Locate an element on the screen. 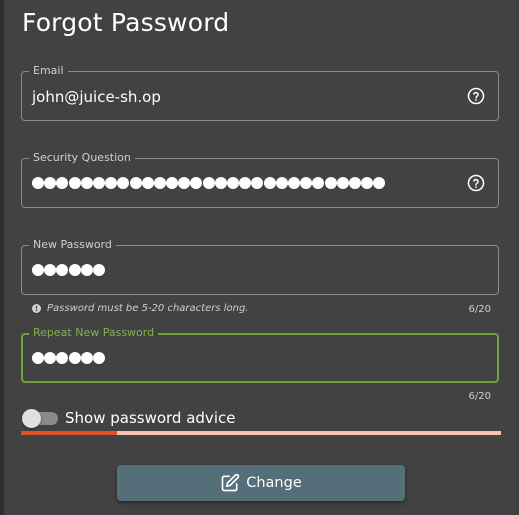 This screenshot has width=519, height=515. repeat-password-input is located at coordinates (68, 359).